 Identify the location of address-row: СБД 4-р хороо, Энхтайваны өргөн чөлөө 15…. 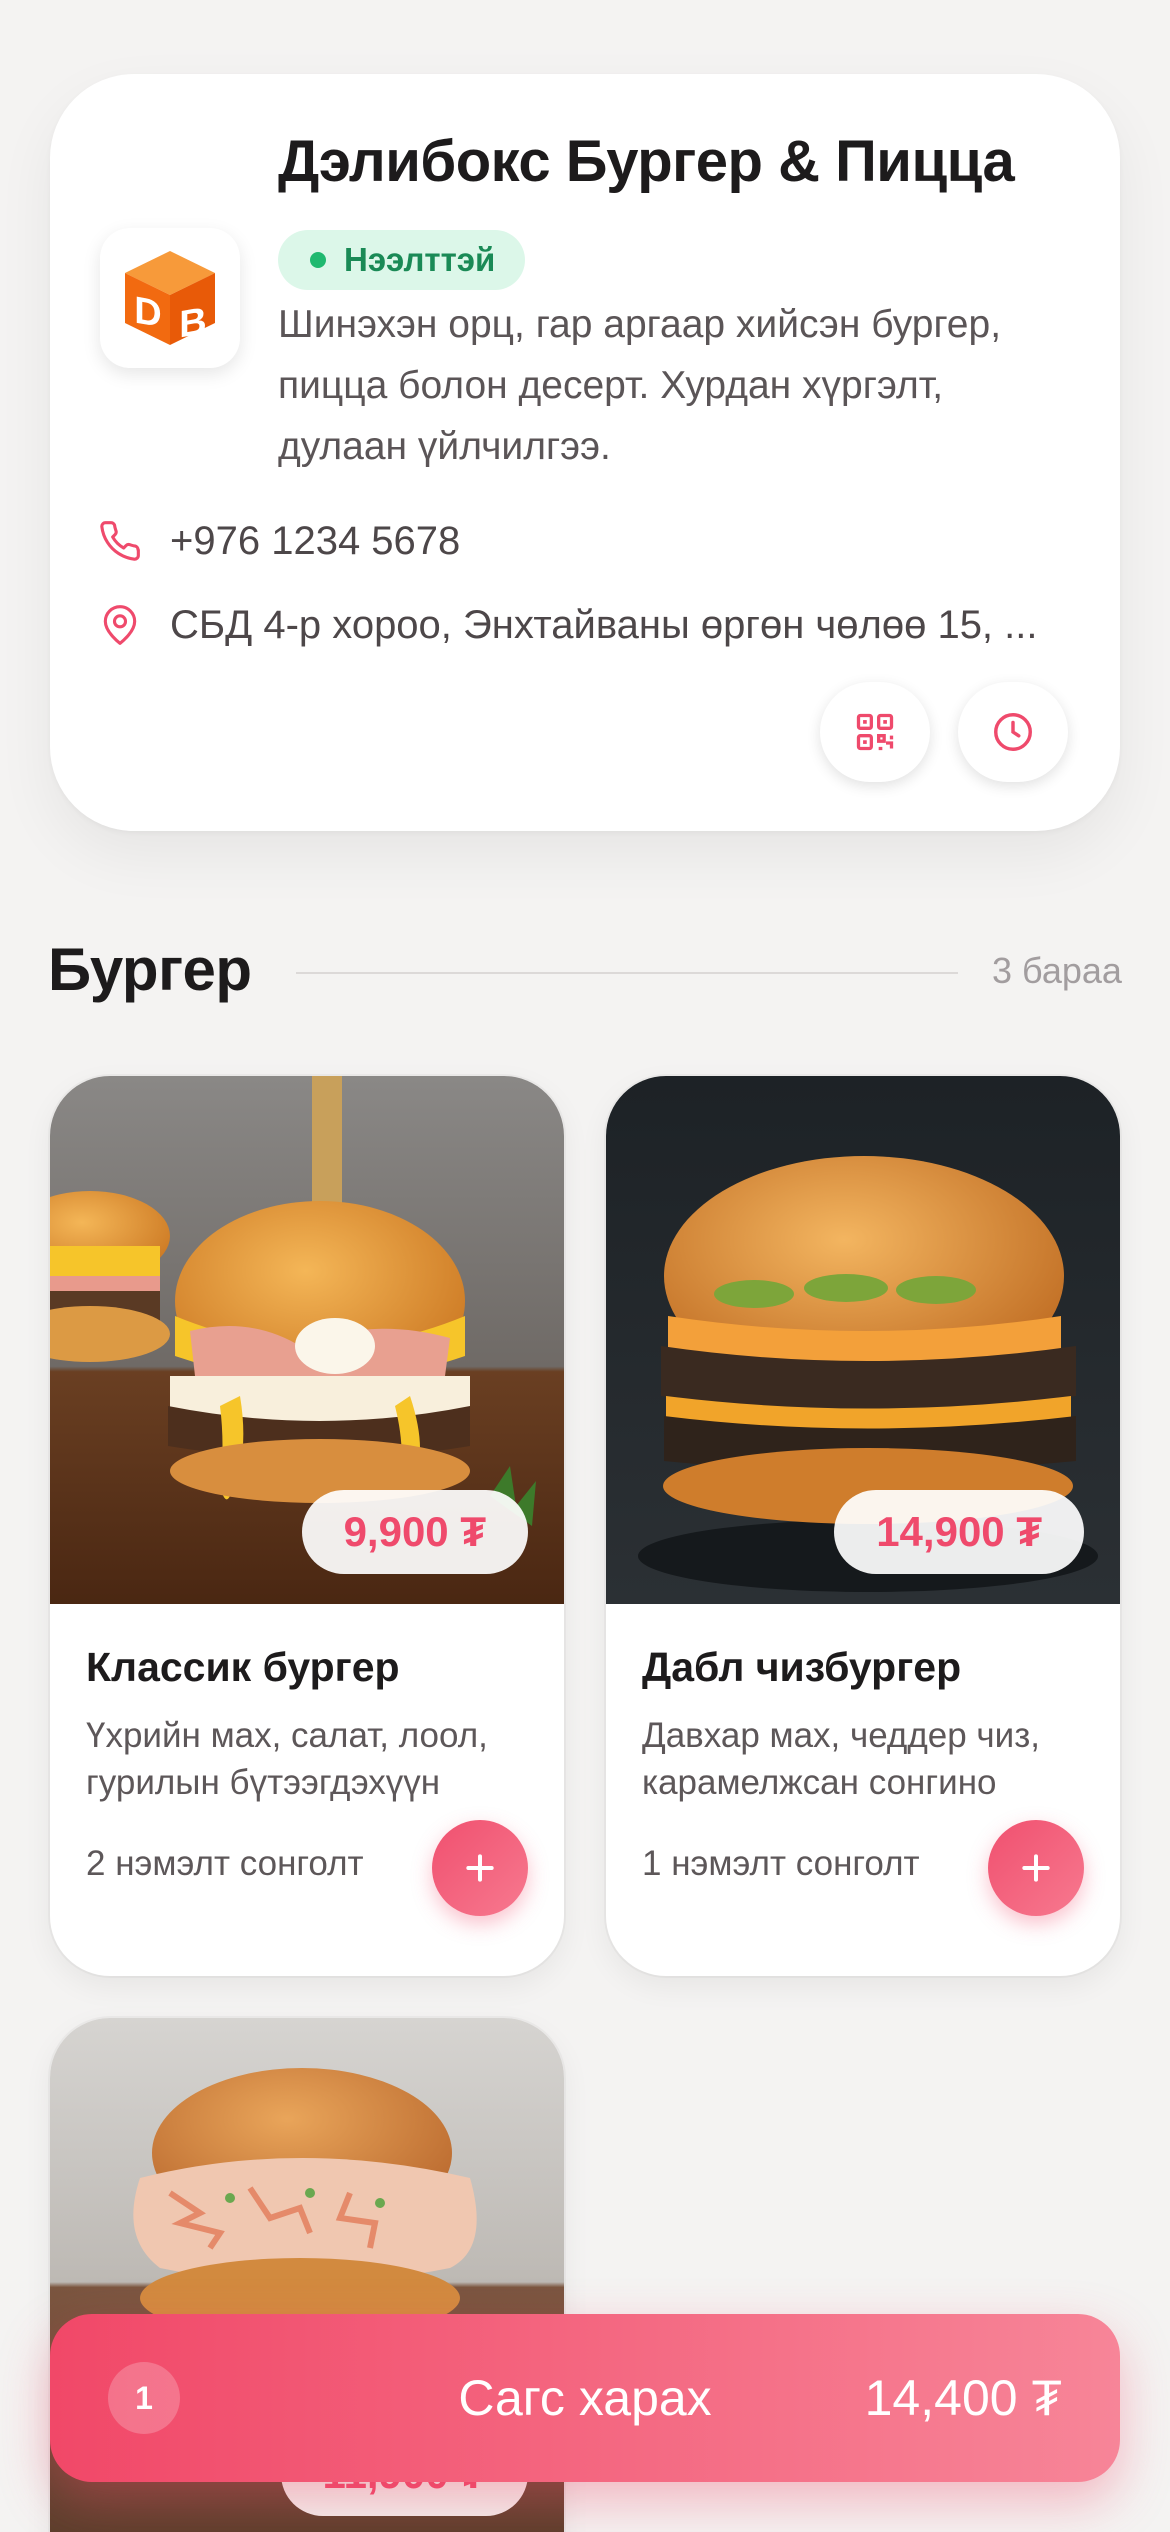
(598, 625).